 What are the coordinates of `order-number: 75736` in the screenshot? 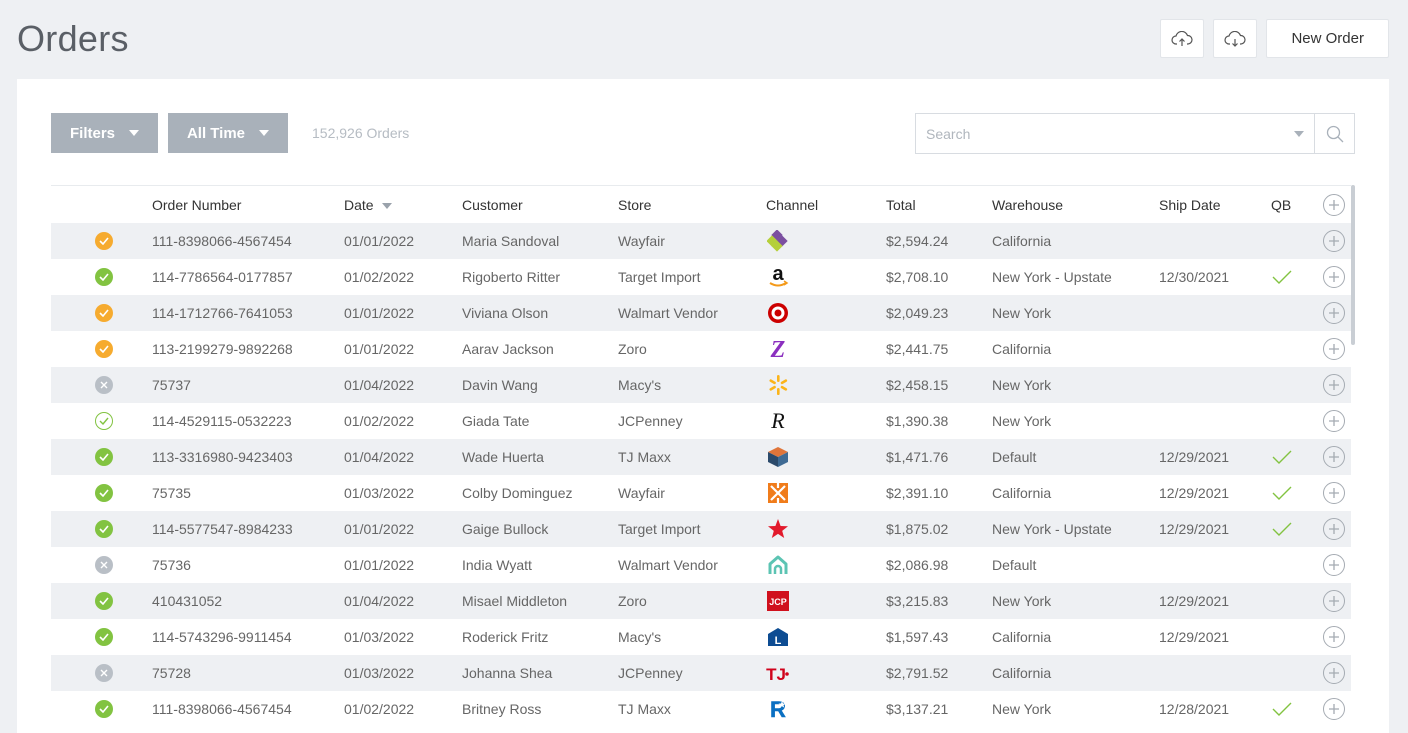 It's located at (171, 565).